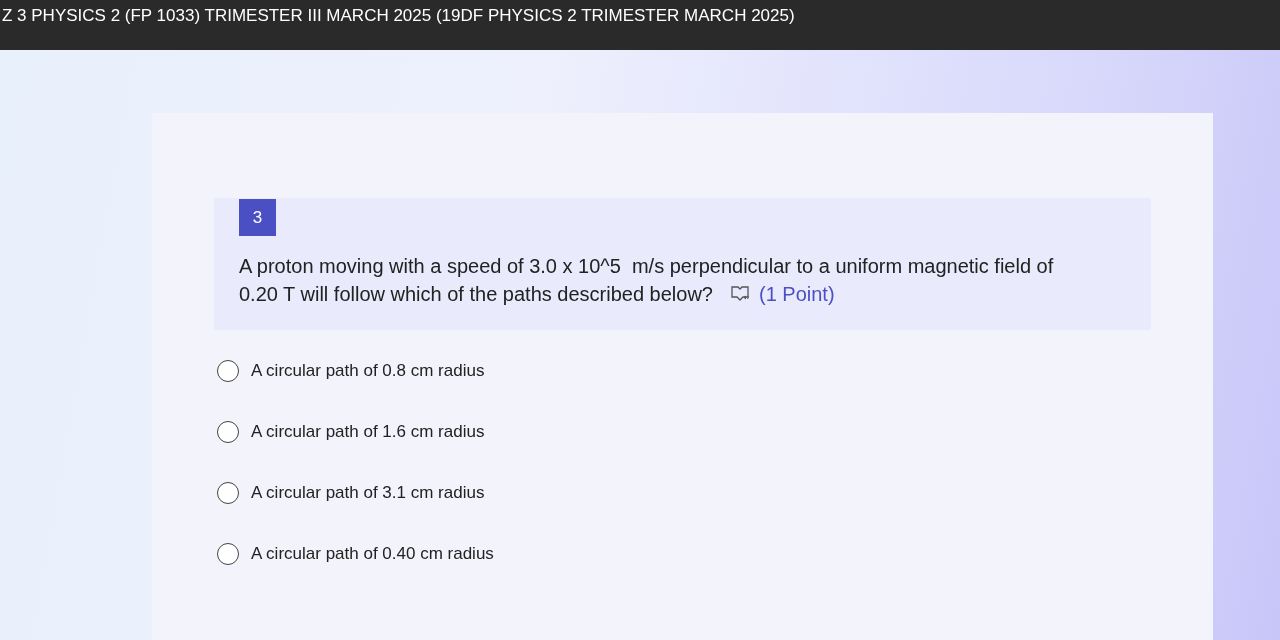 The image size is (1280, 640). Describe the element at coordinates (368, 370) in the screenshot. I see `option-label: A circular path of 0.8 cm radius` at that location.